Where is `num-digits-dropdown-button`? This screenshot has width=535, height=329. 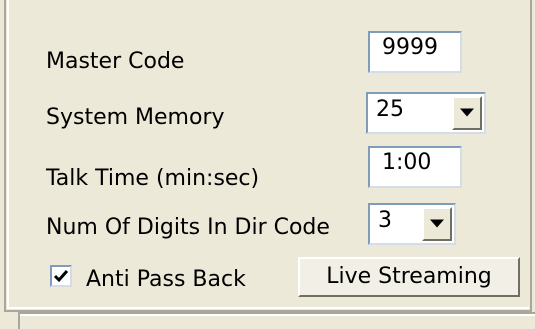
num-digits-dropdown-button is located at coordinates (437, 224).